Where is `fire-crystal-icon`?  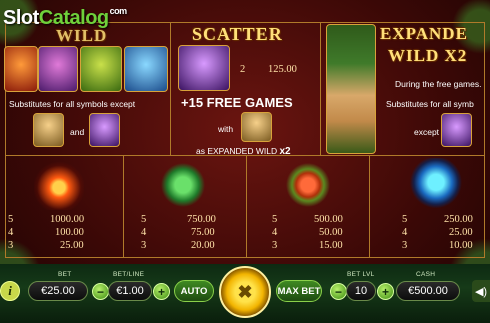 fire-crystal-icon is located at coordinates (59, 185).